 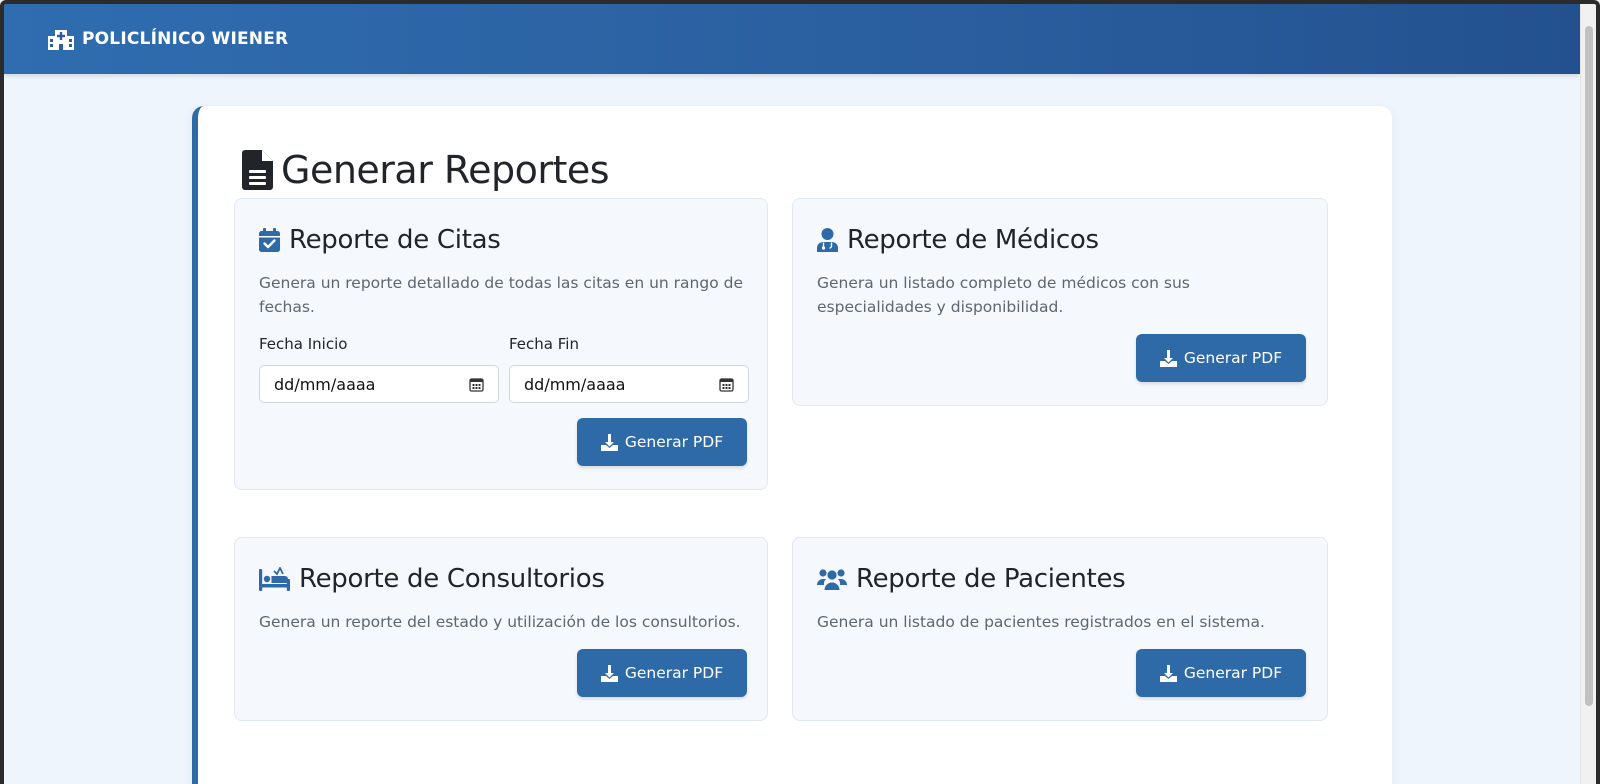 I want to click on calendar-check-icon, so click(x=269, y=240).